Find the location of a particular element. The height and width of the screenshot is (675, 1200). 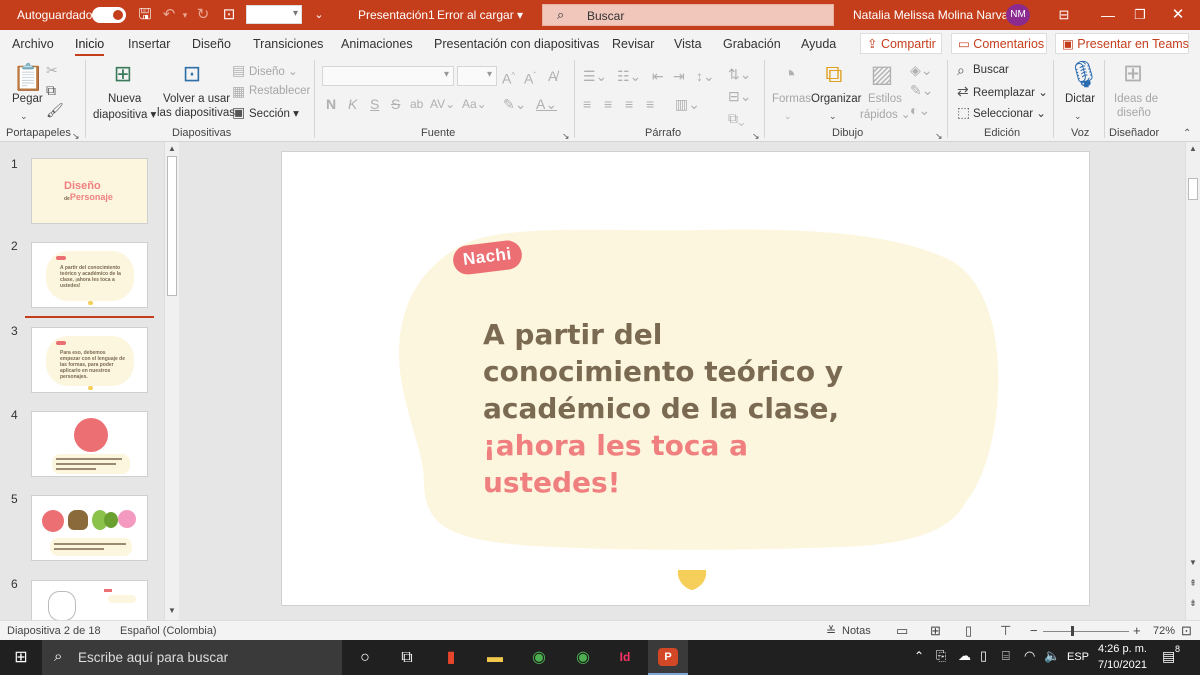

copy-icon: ⧉ is located at coordinates (51, 90).